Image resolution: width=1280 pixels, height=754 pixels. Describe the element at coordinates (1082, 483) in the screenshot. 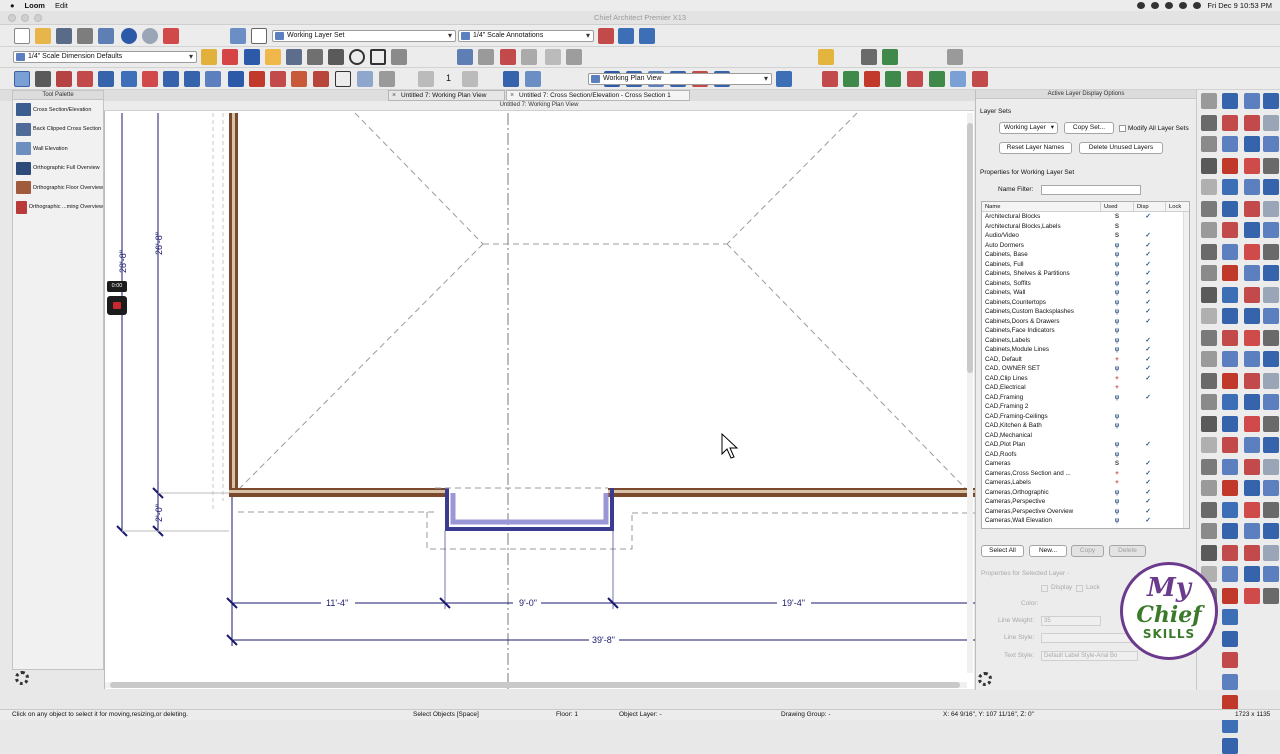

I see `layer-row: Cameras,Labels + ✓` at that location.